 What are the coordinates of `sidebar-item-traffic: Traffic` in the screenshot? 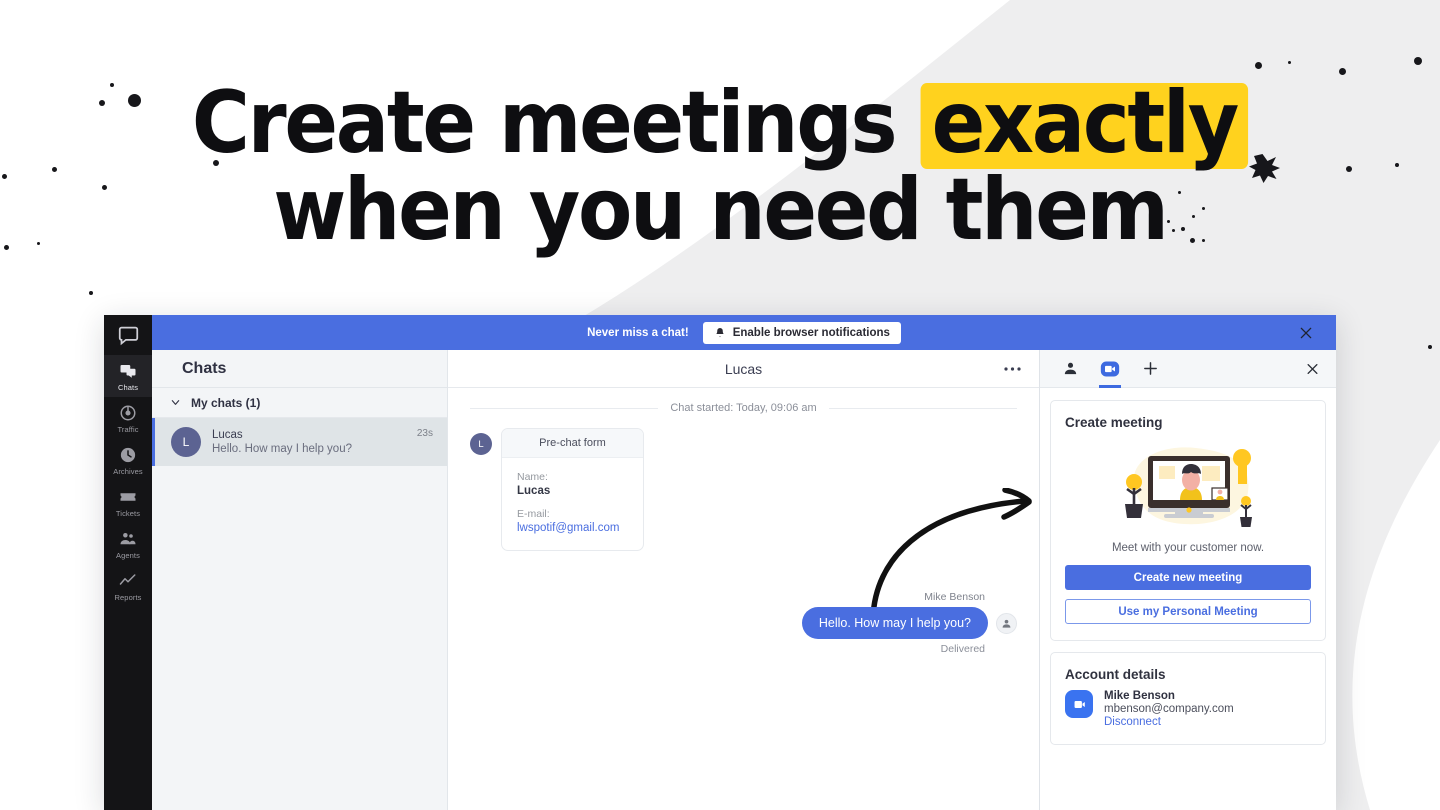 It's located at (128, 418).